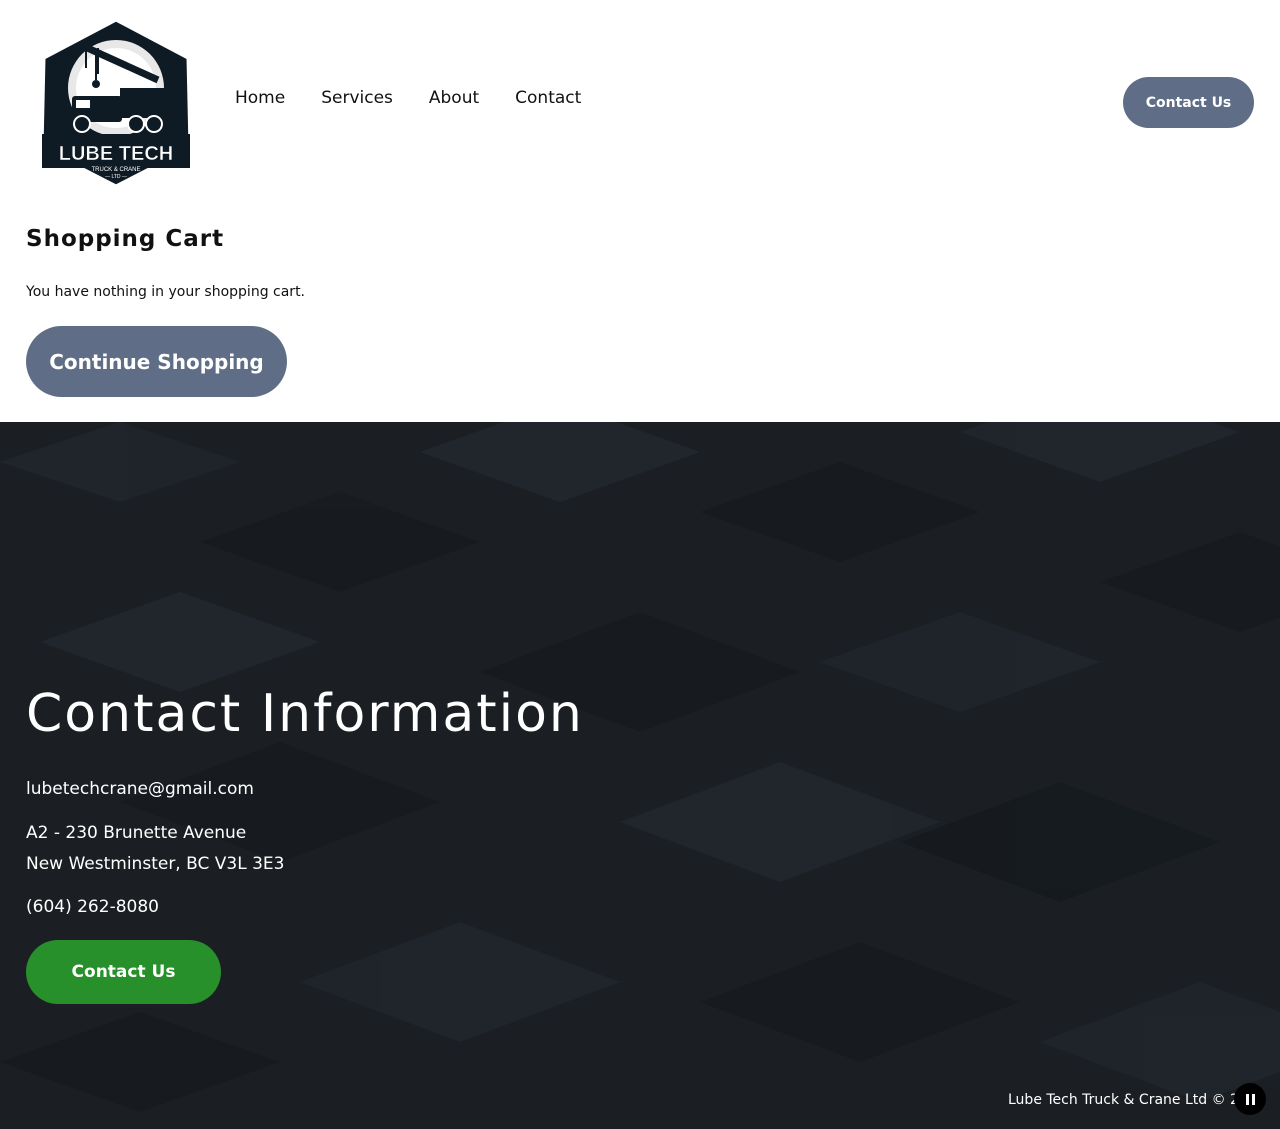 The width and height of the screenshot is (1280, 1129). What do you see at coordinates (116, 154) in the screenshot?
I see `logo-brand-text: LUBE TECH` at bounding box center [116, 154].